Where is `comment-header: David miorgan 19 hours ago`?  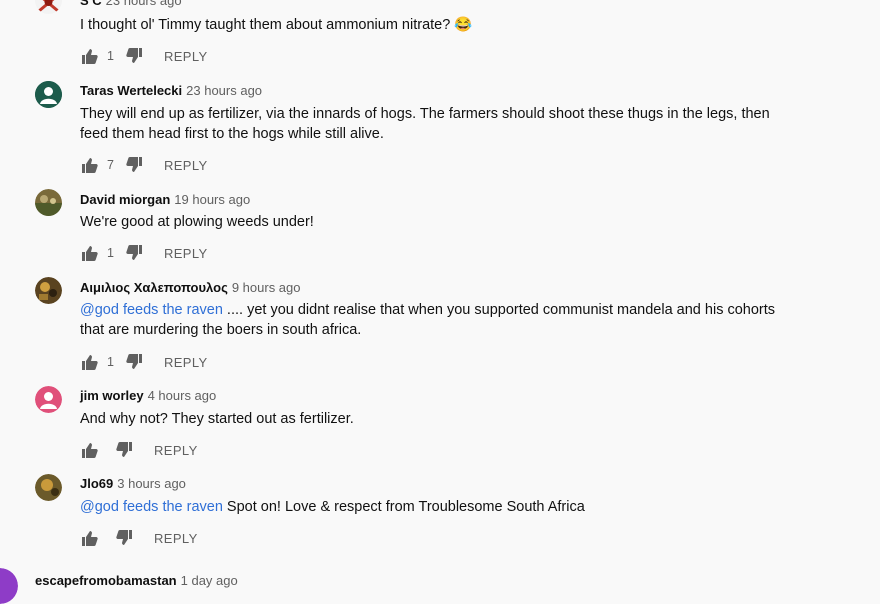
comment-header: David miorgan 19 hours ago is located at coordinates (165, 199).